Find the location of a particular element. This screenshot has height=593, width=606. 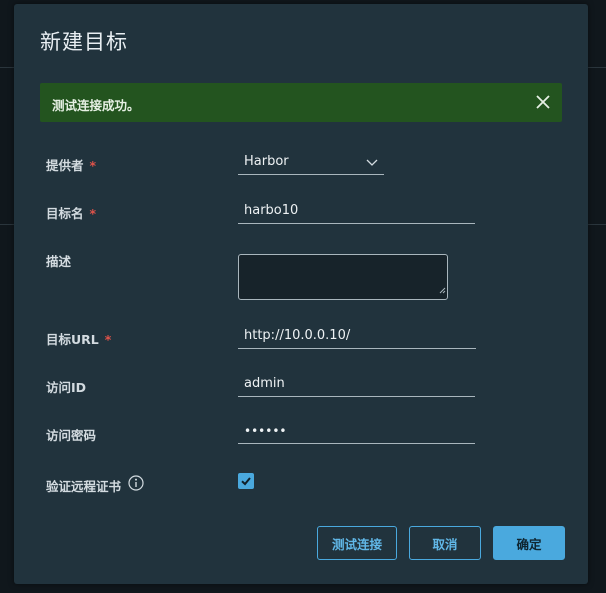

provider-label: 提供者 * is located at coordinates (71, 164).